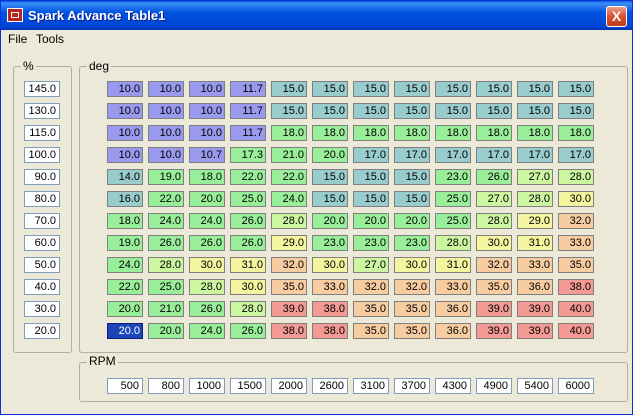  I want to click on load-axis-field: 145.0, so click(42, 89).